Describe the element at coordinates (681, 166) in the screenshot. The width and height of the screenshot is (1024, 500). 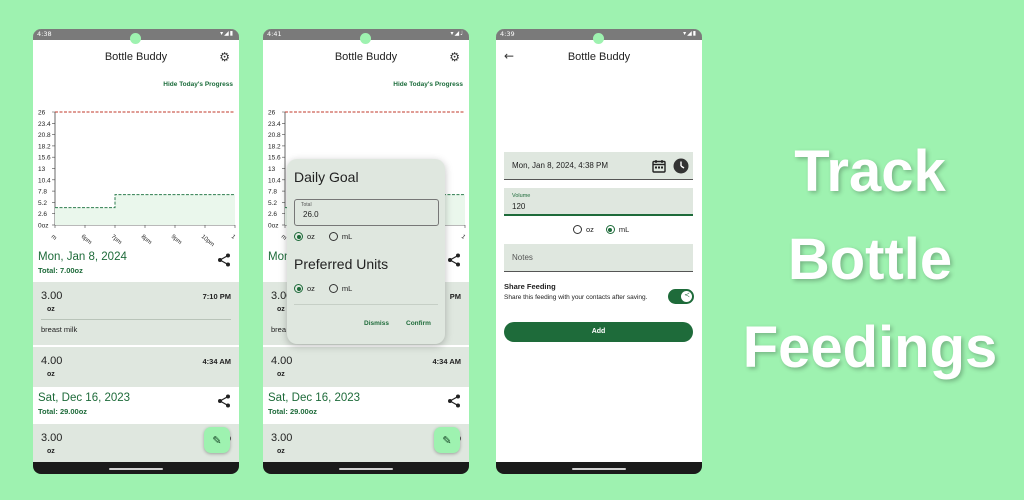
I see `clock-icon` at that location.